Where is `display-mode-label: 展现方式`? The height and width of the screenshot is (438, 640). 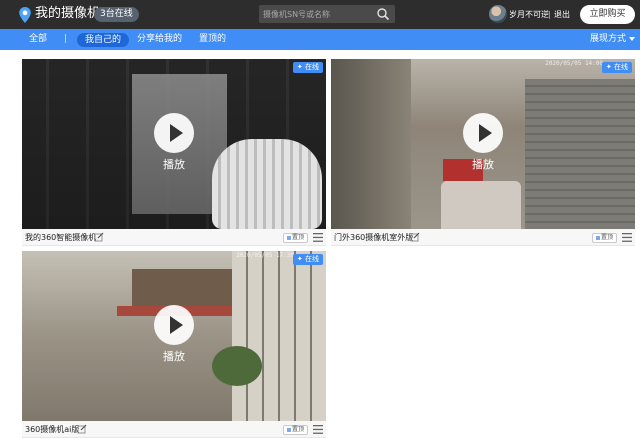
display-mode-label: 展现方式 is located at coordinates (608, 39).